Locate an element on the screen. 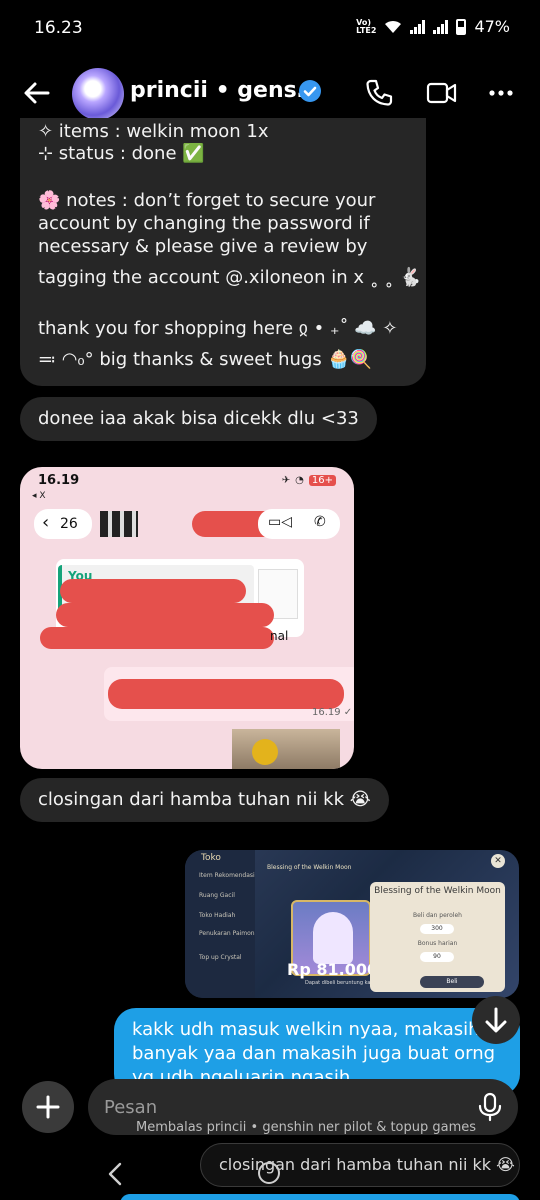 The height and width of the screenshot is (1200, 540). message-line: ⊹ status : done ✅ is located at coordinates (121, 153).